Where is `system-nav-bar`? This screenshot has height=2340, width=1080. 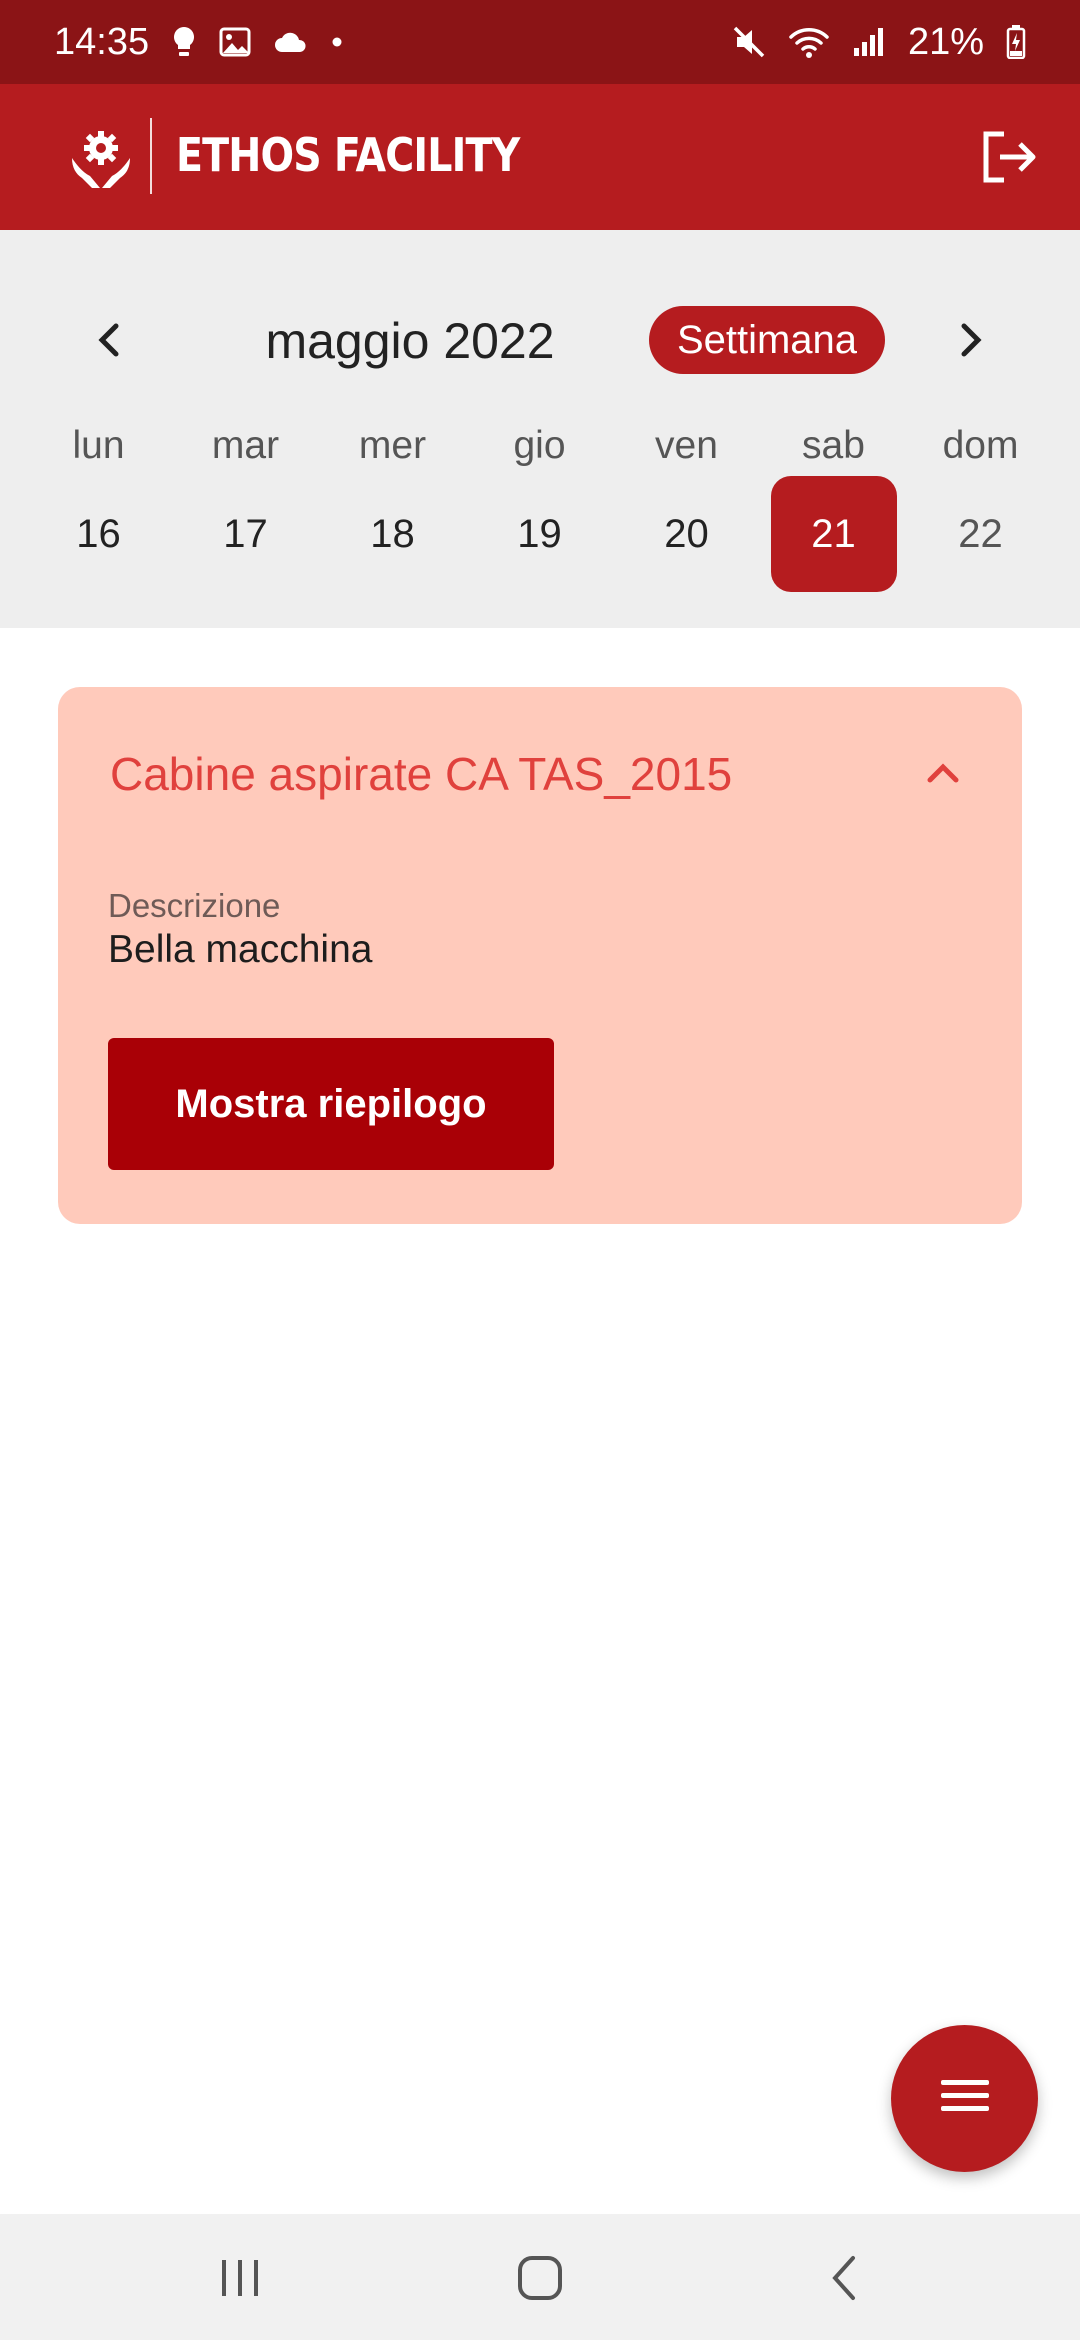
system-nav-bar is located at coordinates (540, 2277).